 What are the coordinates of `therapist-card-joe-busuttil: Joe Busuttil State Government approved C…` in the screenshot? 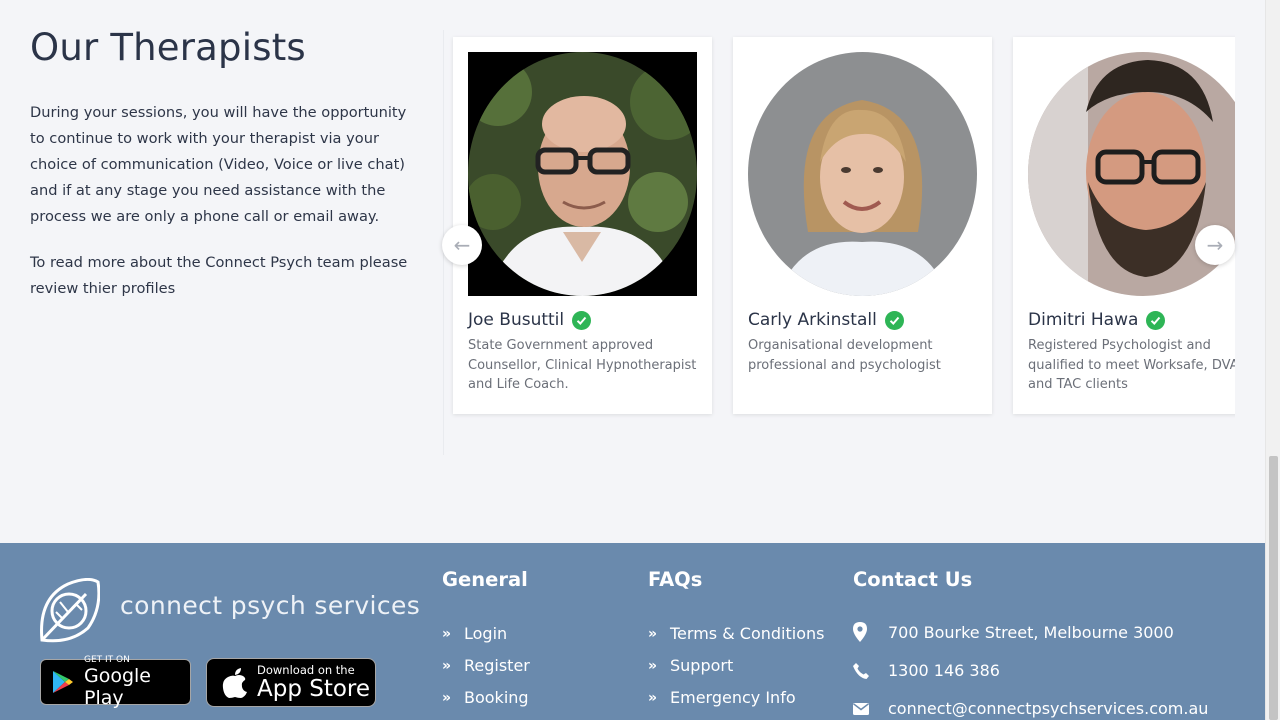 It's located at (582, 225).